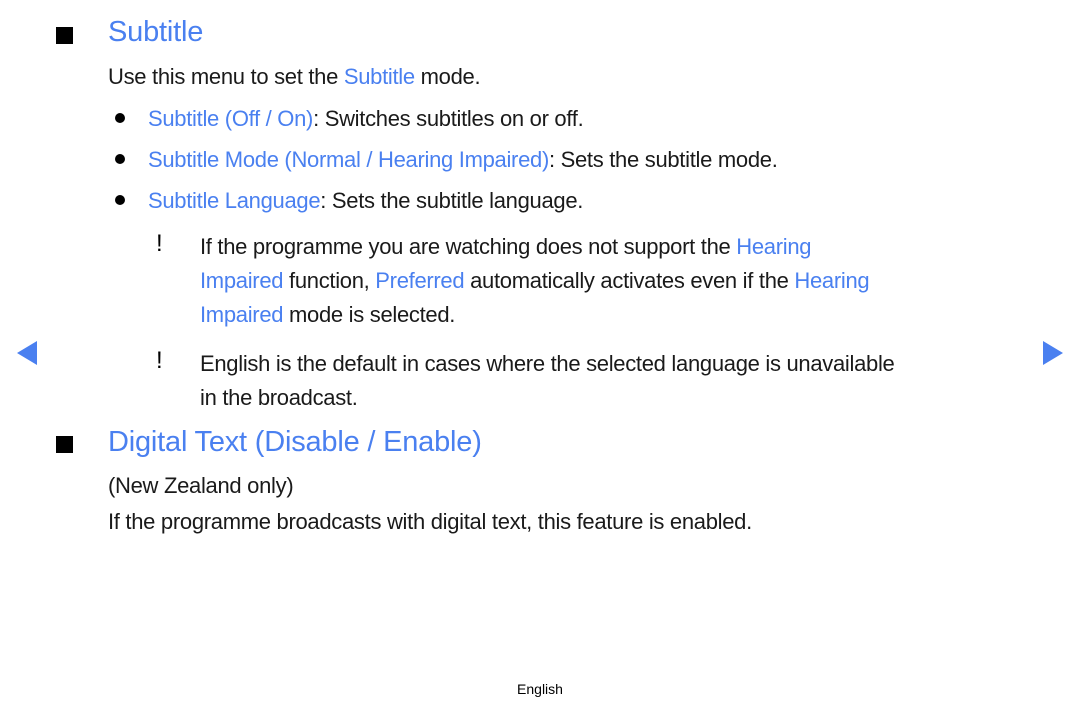  Describe the element at coordinates (234, 200) in the screenshot. I see `bullet-term: Subtitle Language` at that location.